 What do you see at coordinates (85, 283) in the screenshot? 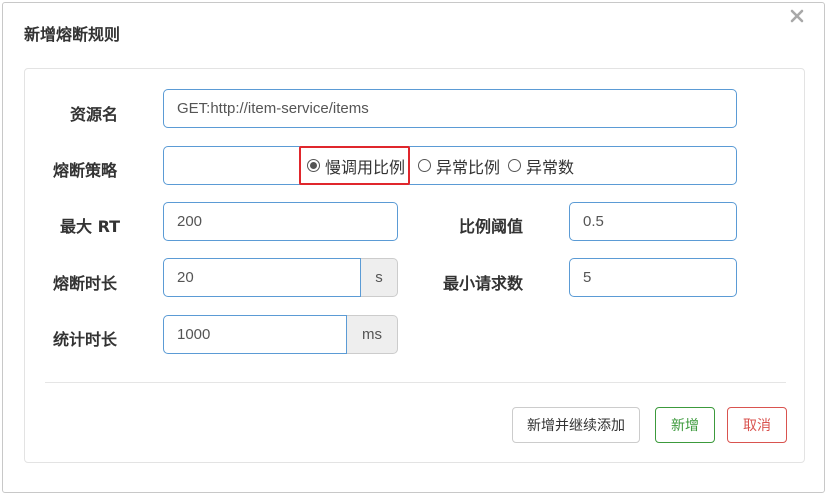
I see `break-duration-label: 熔断时长` at bounding box center [85, 283].